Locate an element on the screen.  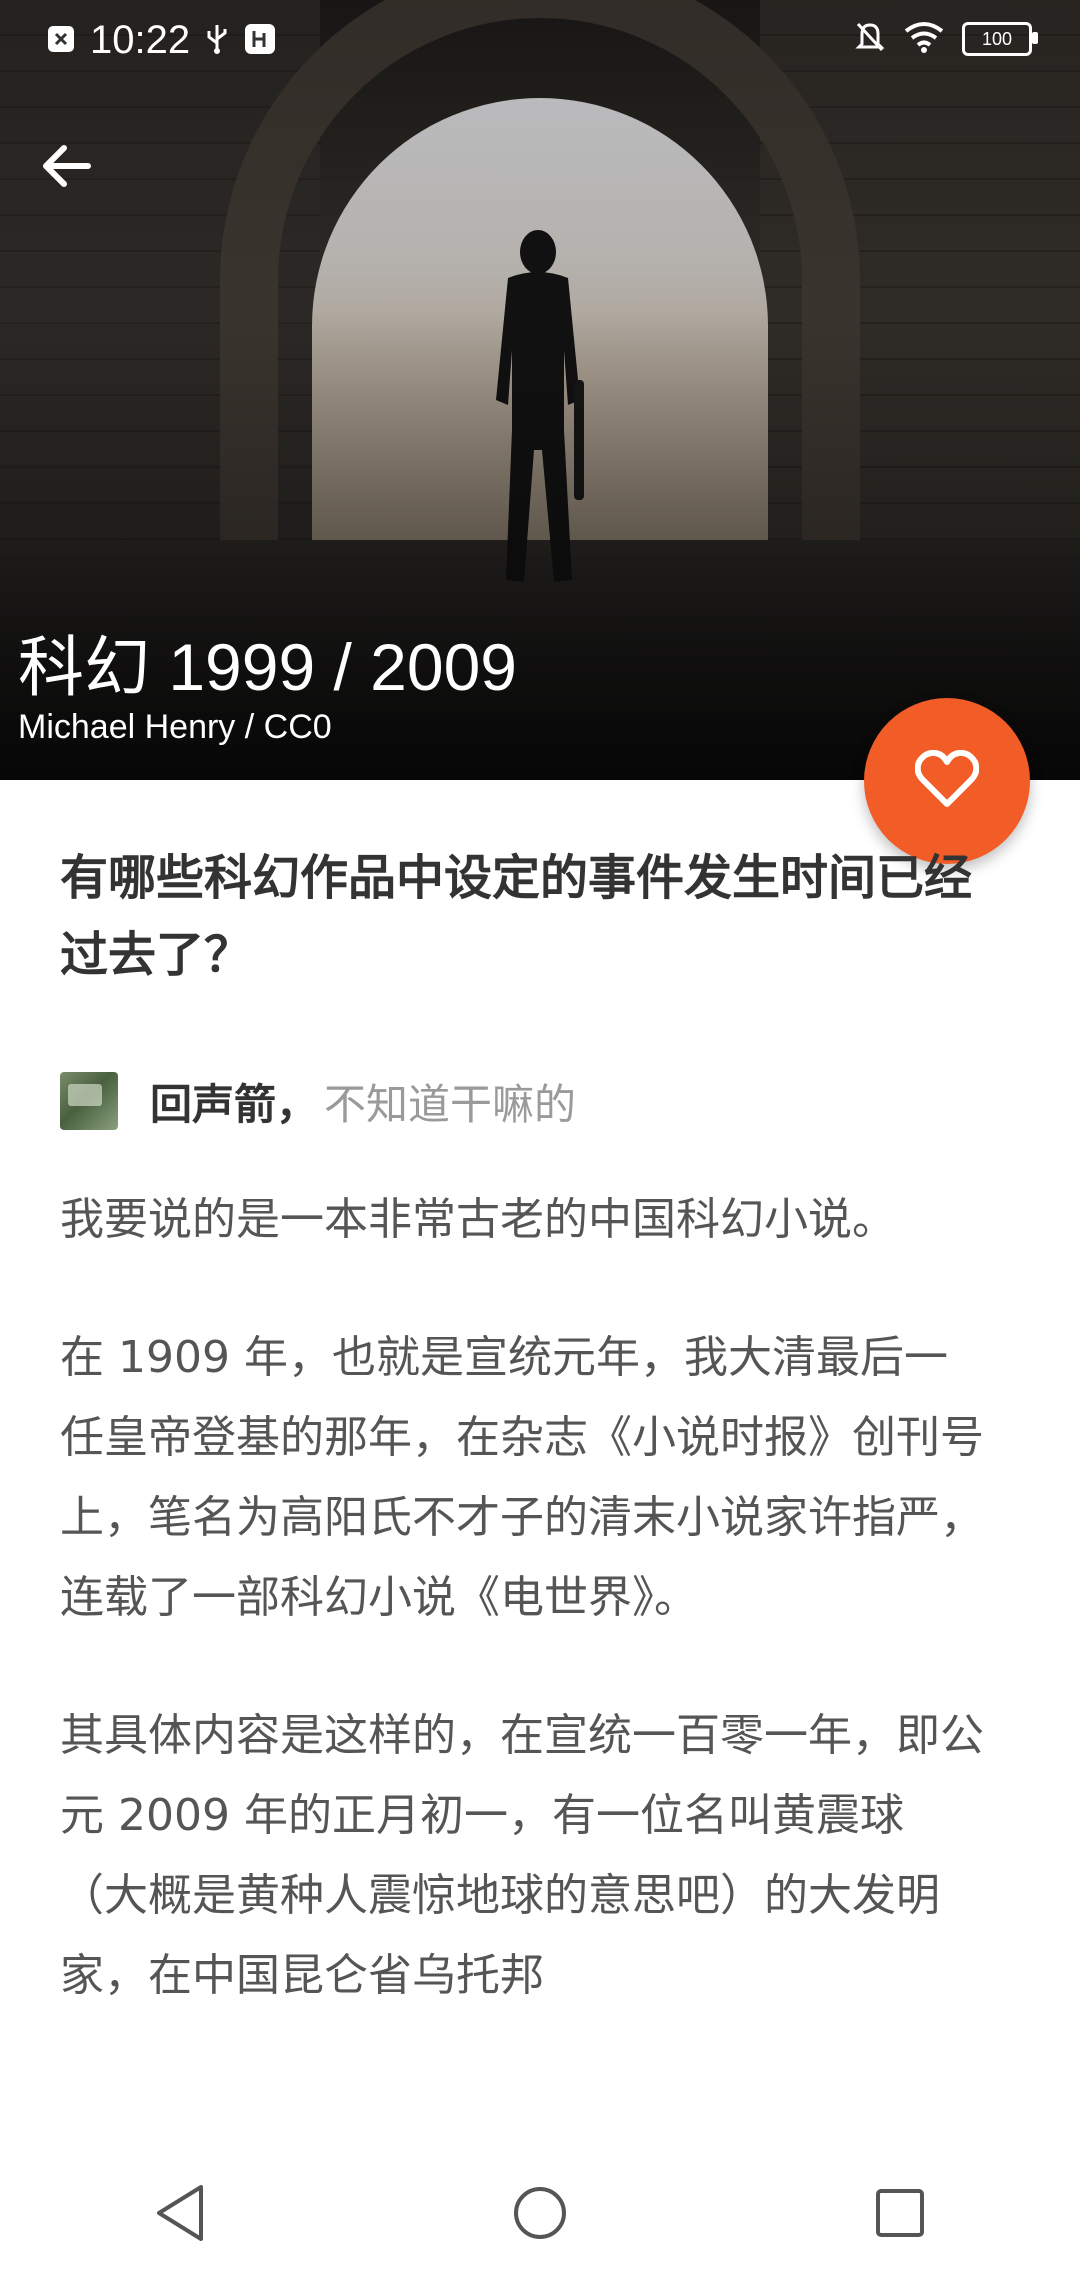
nav-back-button is located at coordinates (180, 2215).